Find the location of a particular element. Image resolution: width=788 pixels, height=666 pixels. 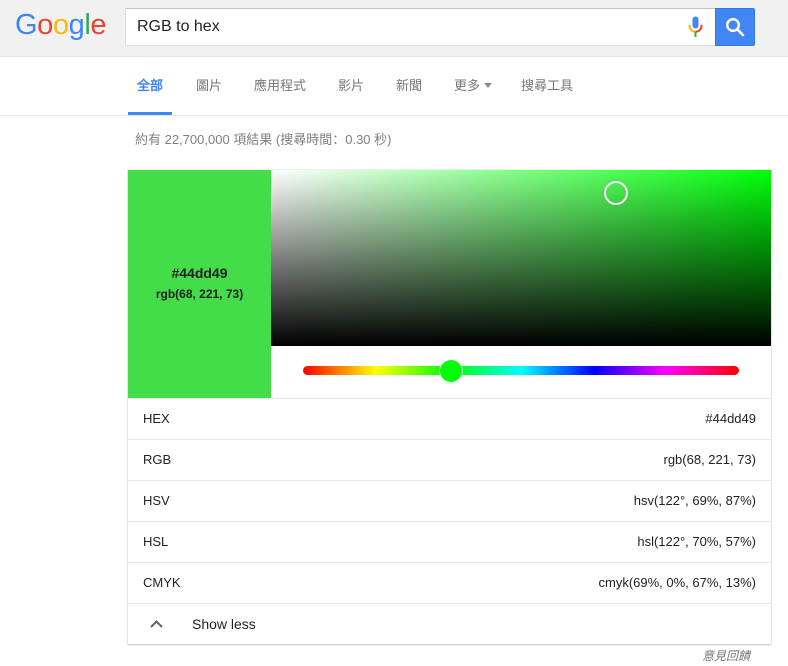

row-value: #44dd49 is located at coordinates (730, 418).